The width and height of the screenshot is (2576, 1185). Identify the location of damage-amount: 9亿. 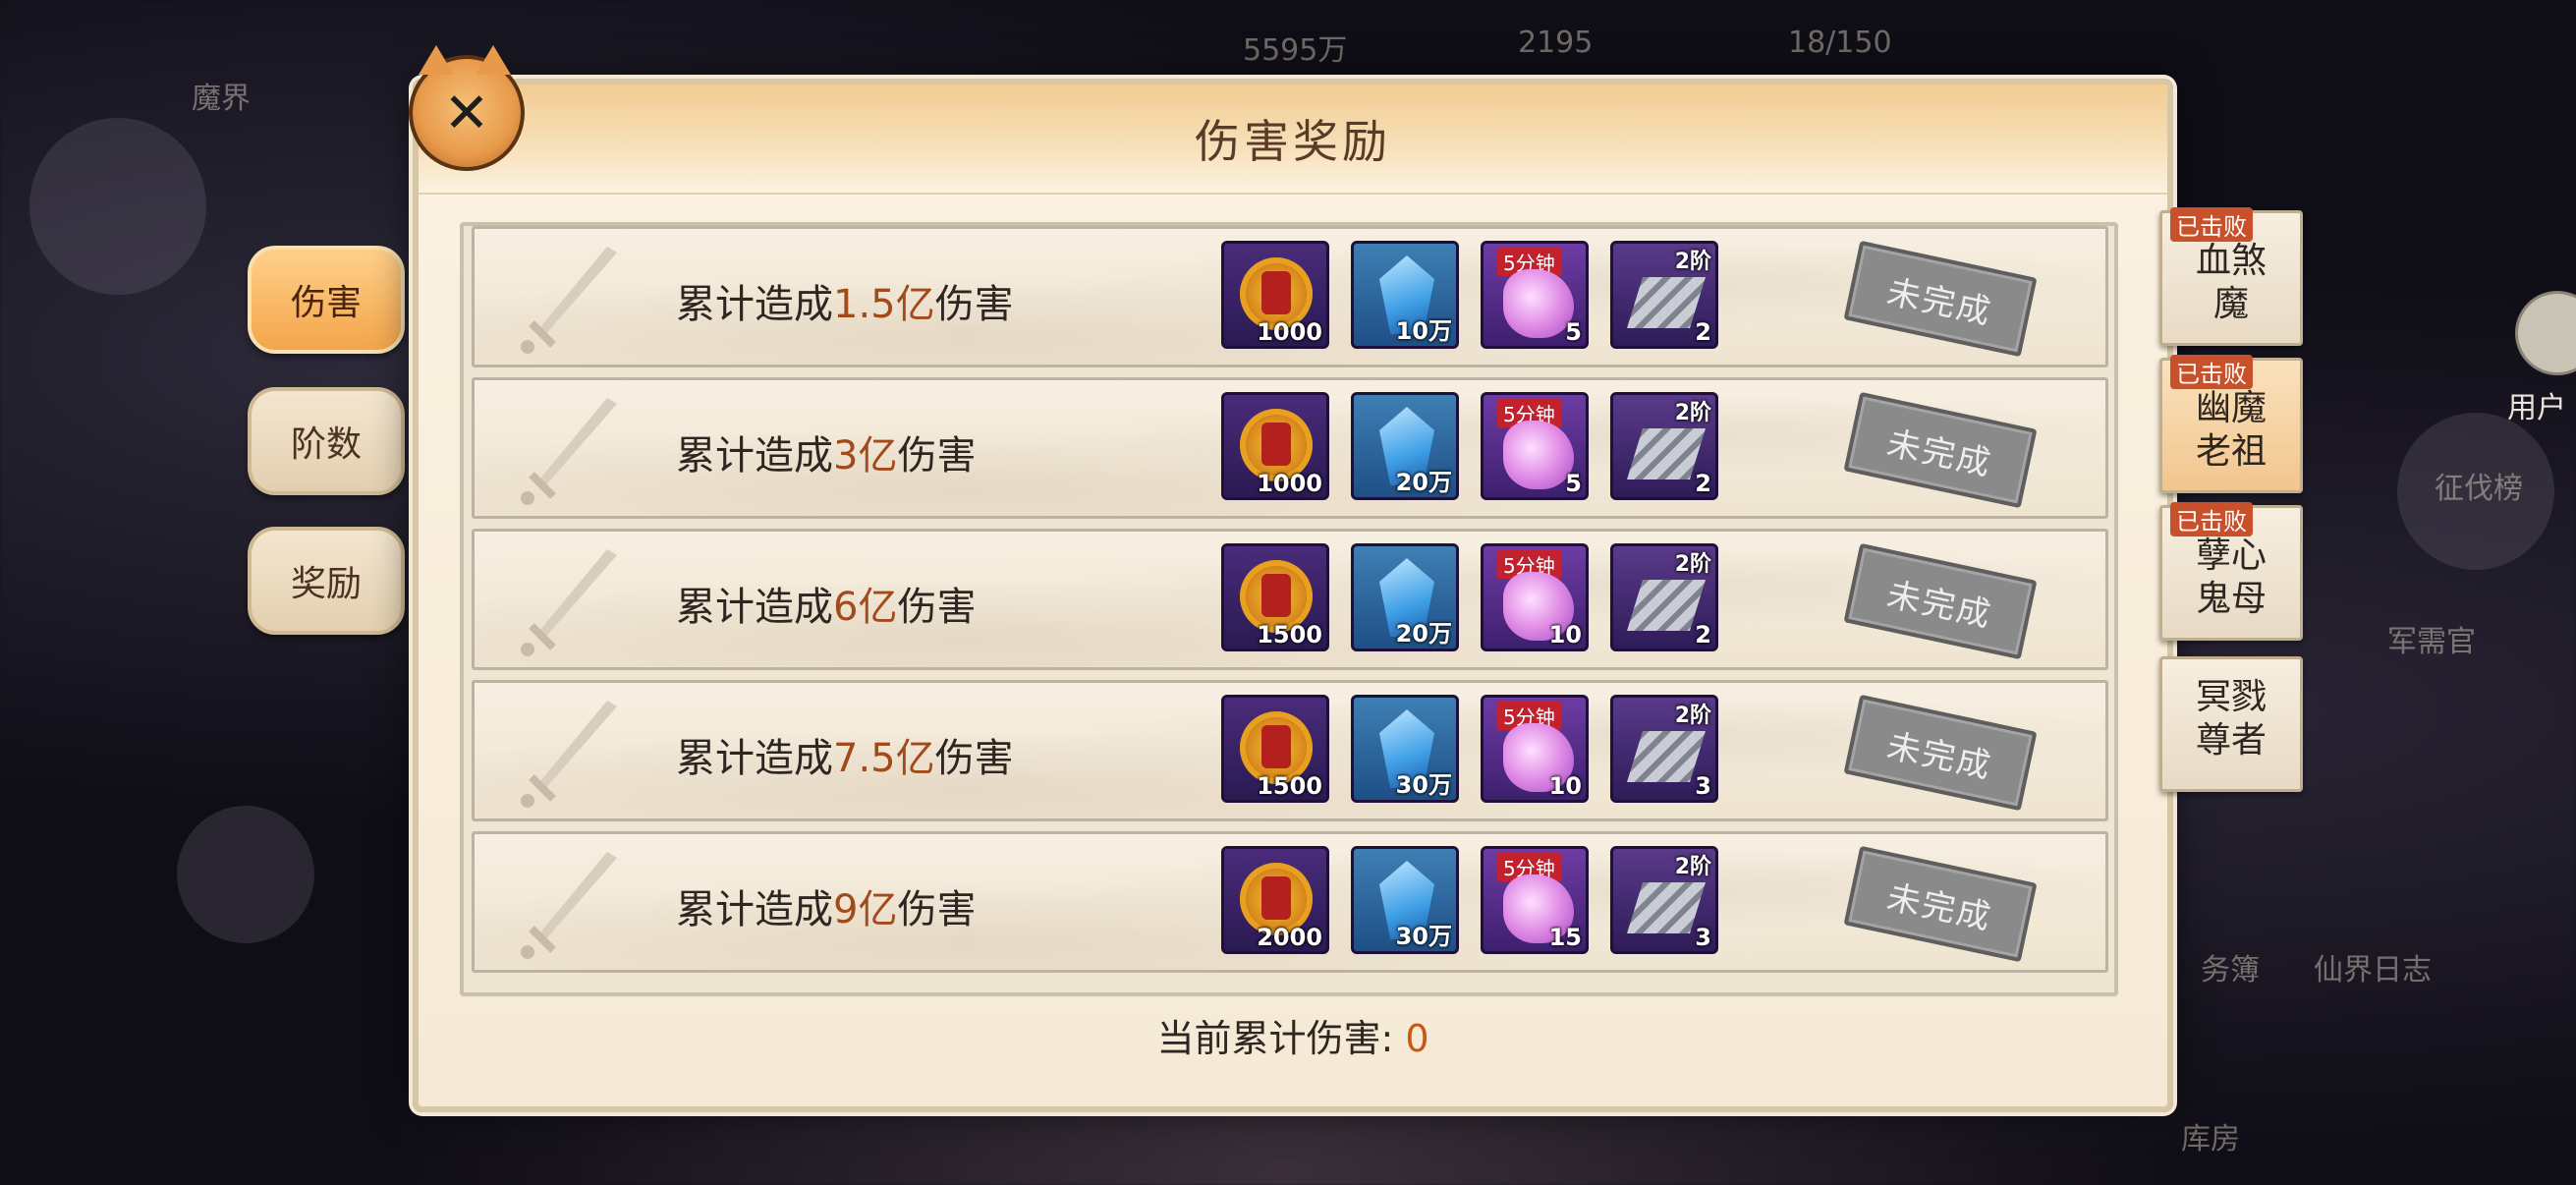
(865, 910).